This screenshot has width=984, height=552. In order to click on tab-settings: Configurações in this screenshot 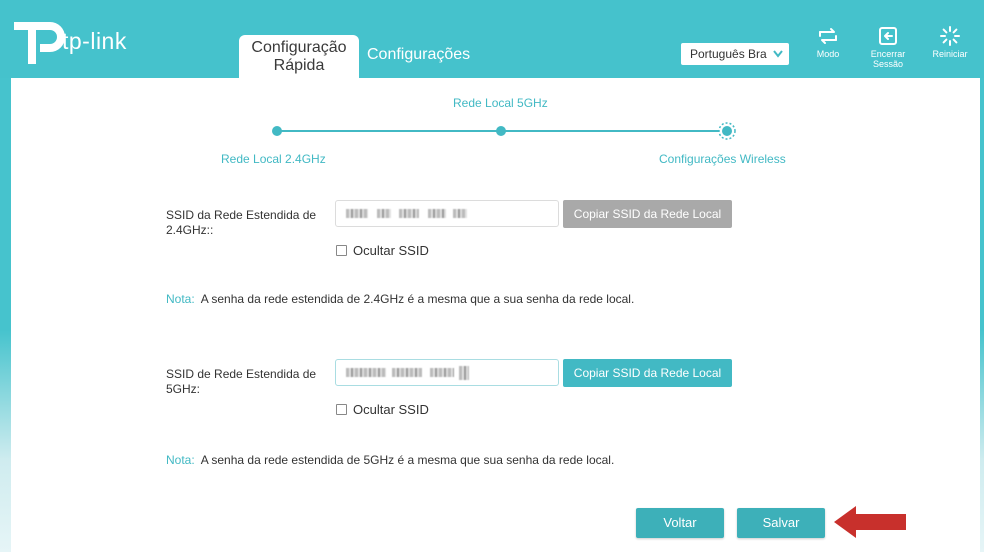, I will do `click(418, 55)`.